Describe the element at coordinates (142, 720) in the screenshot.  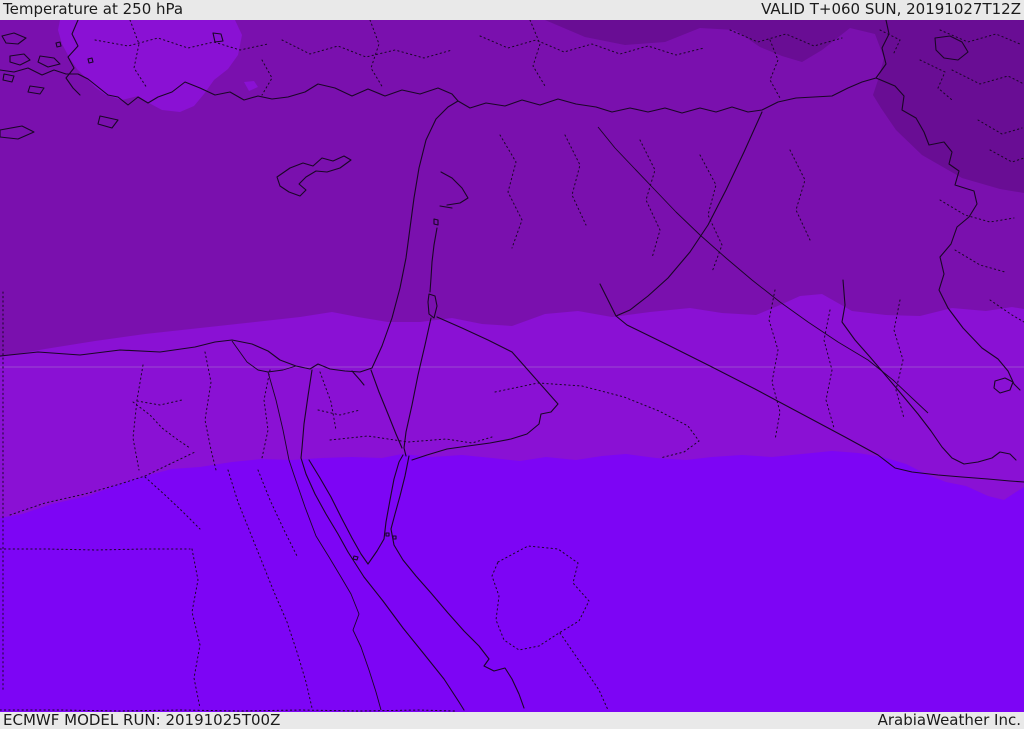
I see `model-run-label: ECMWF MODEL RUN: 20191025T00Z` at that location.